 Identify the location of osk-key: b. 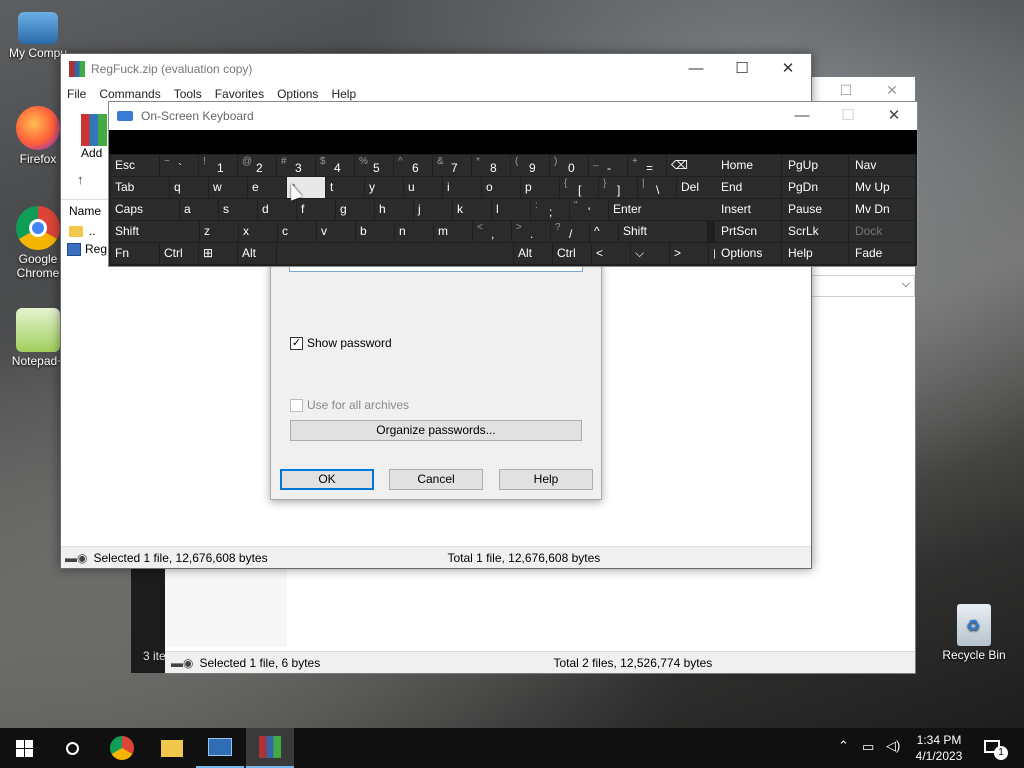
(375, 231).